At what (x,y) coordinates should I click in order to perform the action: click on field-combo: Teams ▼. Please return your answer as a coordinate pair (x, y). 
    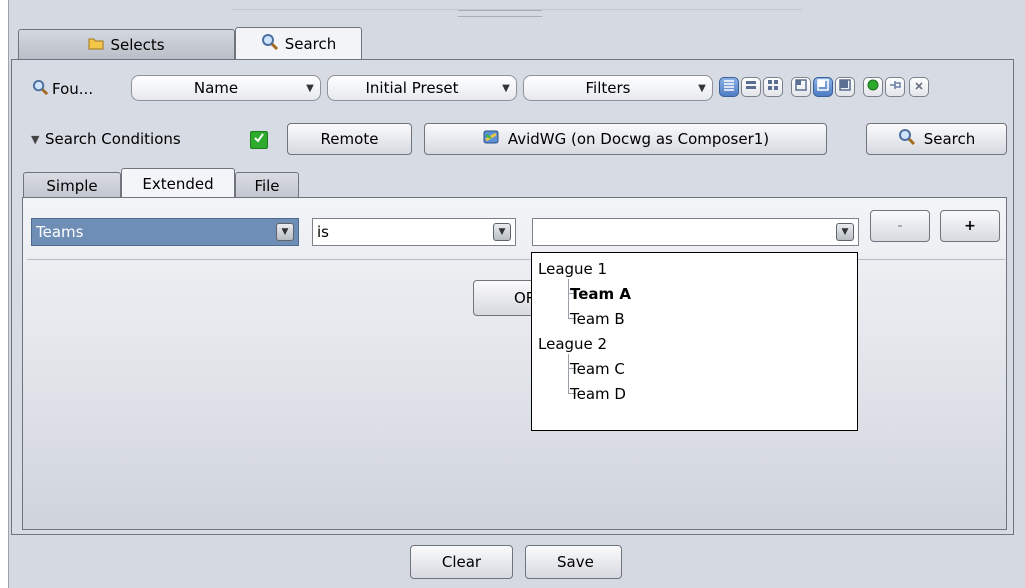
    Looking at the image, I should click on (165, 232).